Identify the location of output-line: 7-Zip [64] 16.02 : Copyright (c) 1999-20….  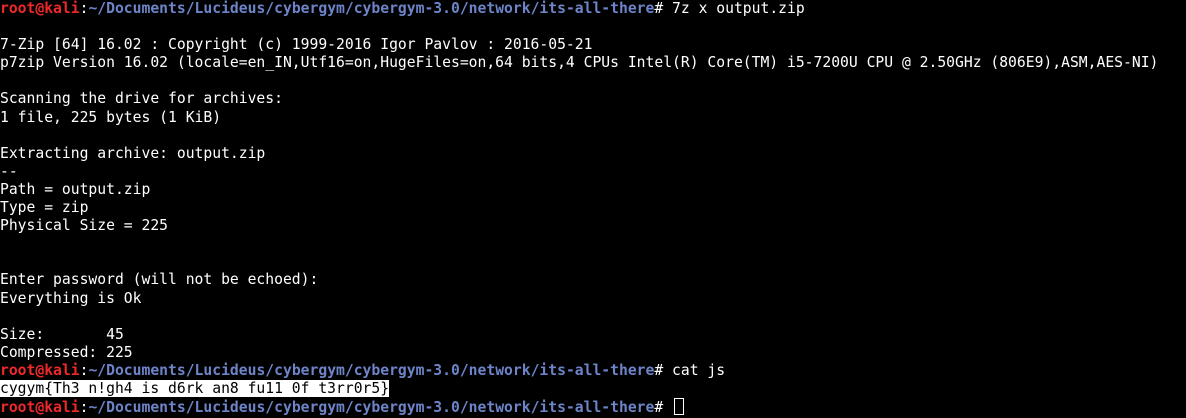
(296, 45).